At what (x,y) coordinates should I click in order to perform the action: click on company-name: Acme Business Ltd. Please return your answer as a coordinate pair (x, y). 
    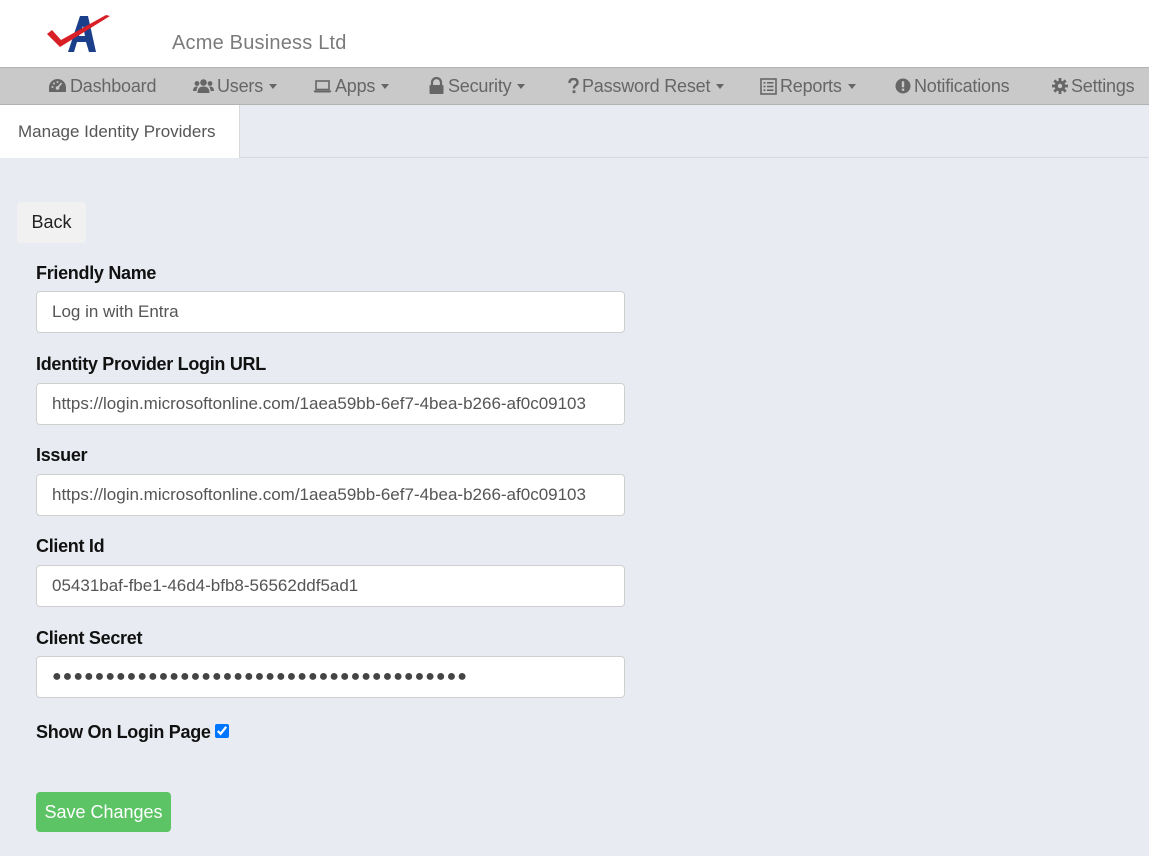
    Looking at the image, I should click on (259, 43).